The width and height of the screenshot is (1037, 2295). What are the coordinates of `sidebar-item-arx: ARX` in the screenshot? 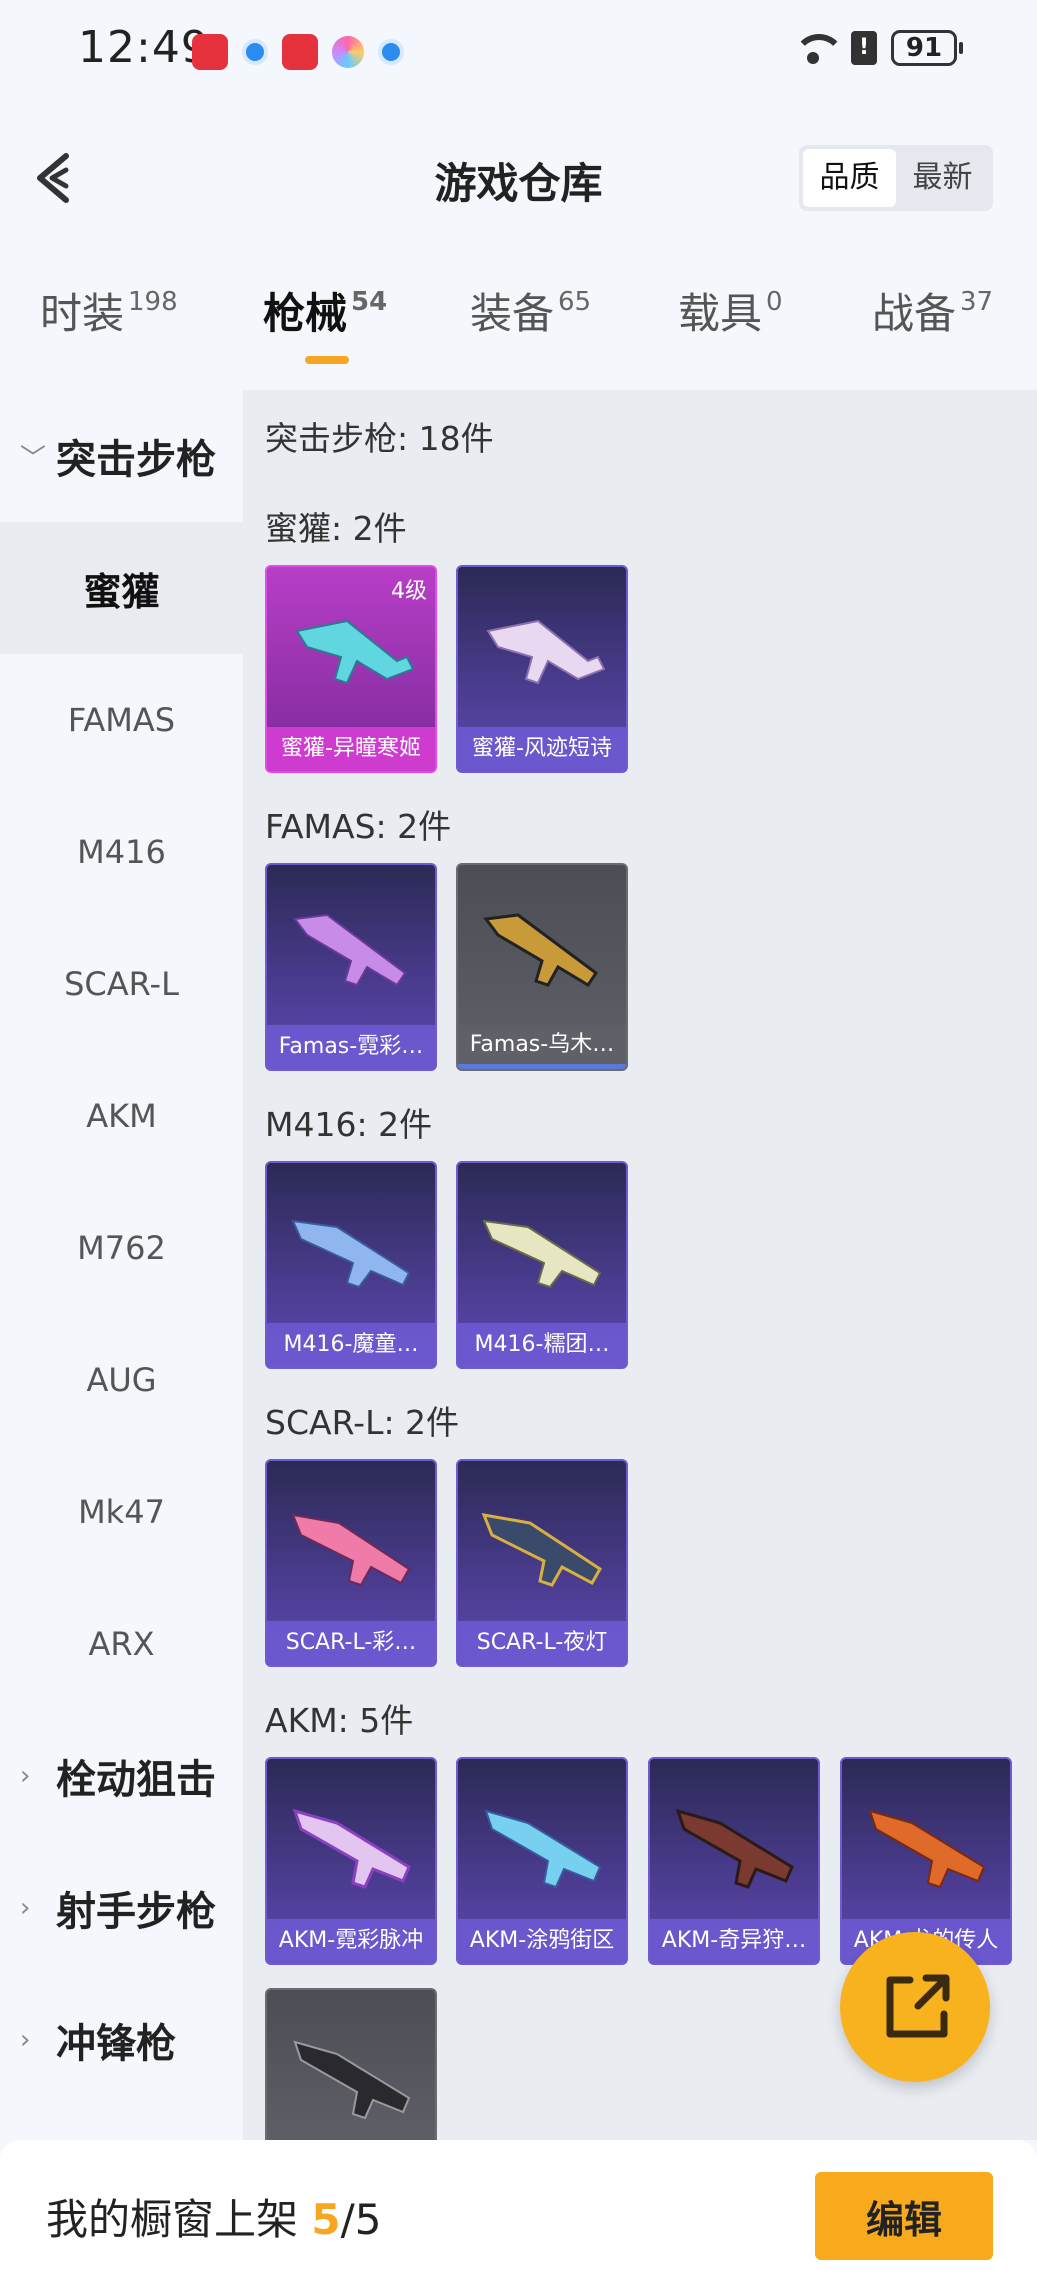 It's located at (121, 1644).